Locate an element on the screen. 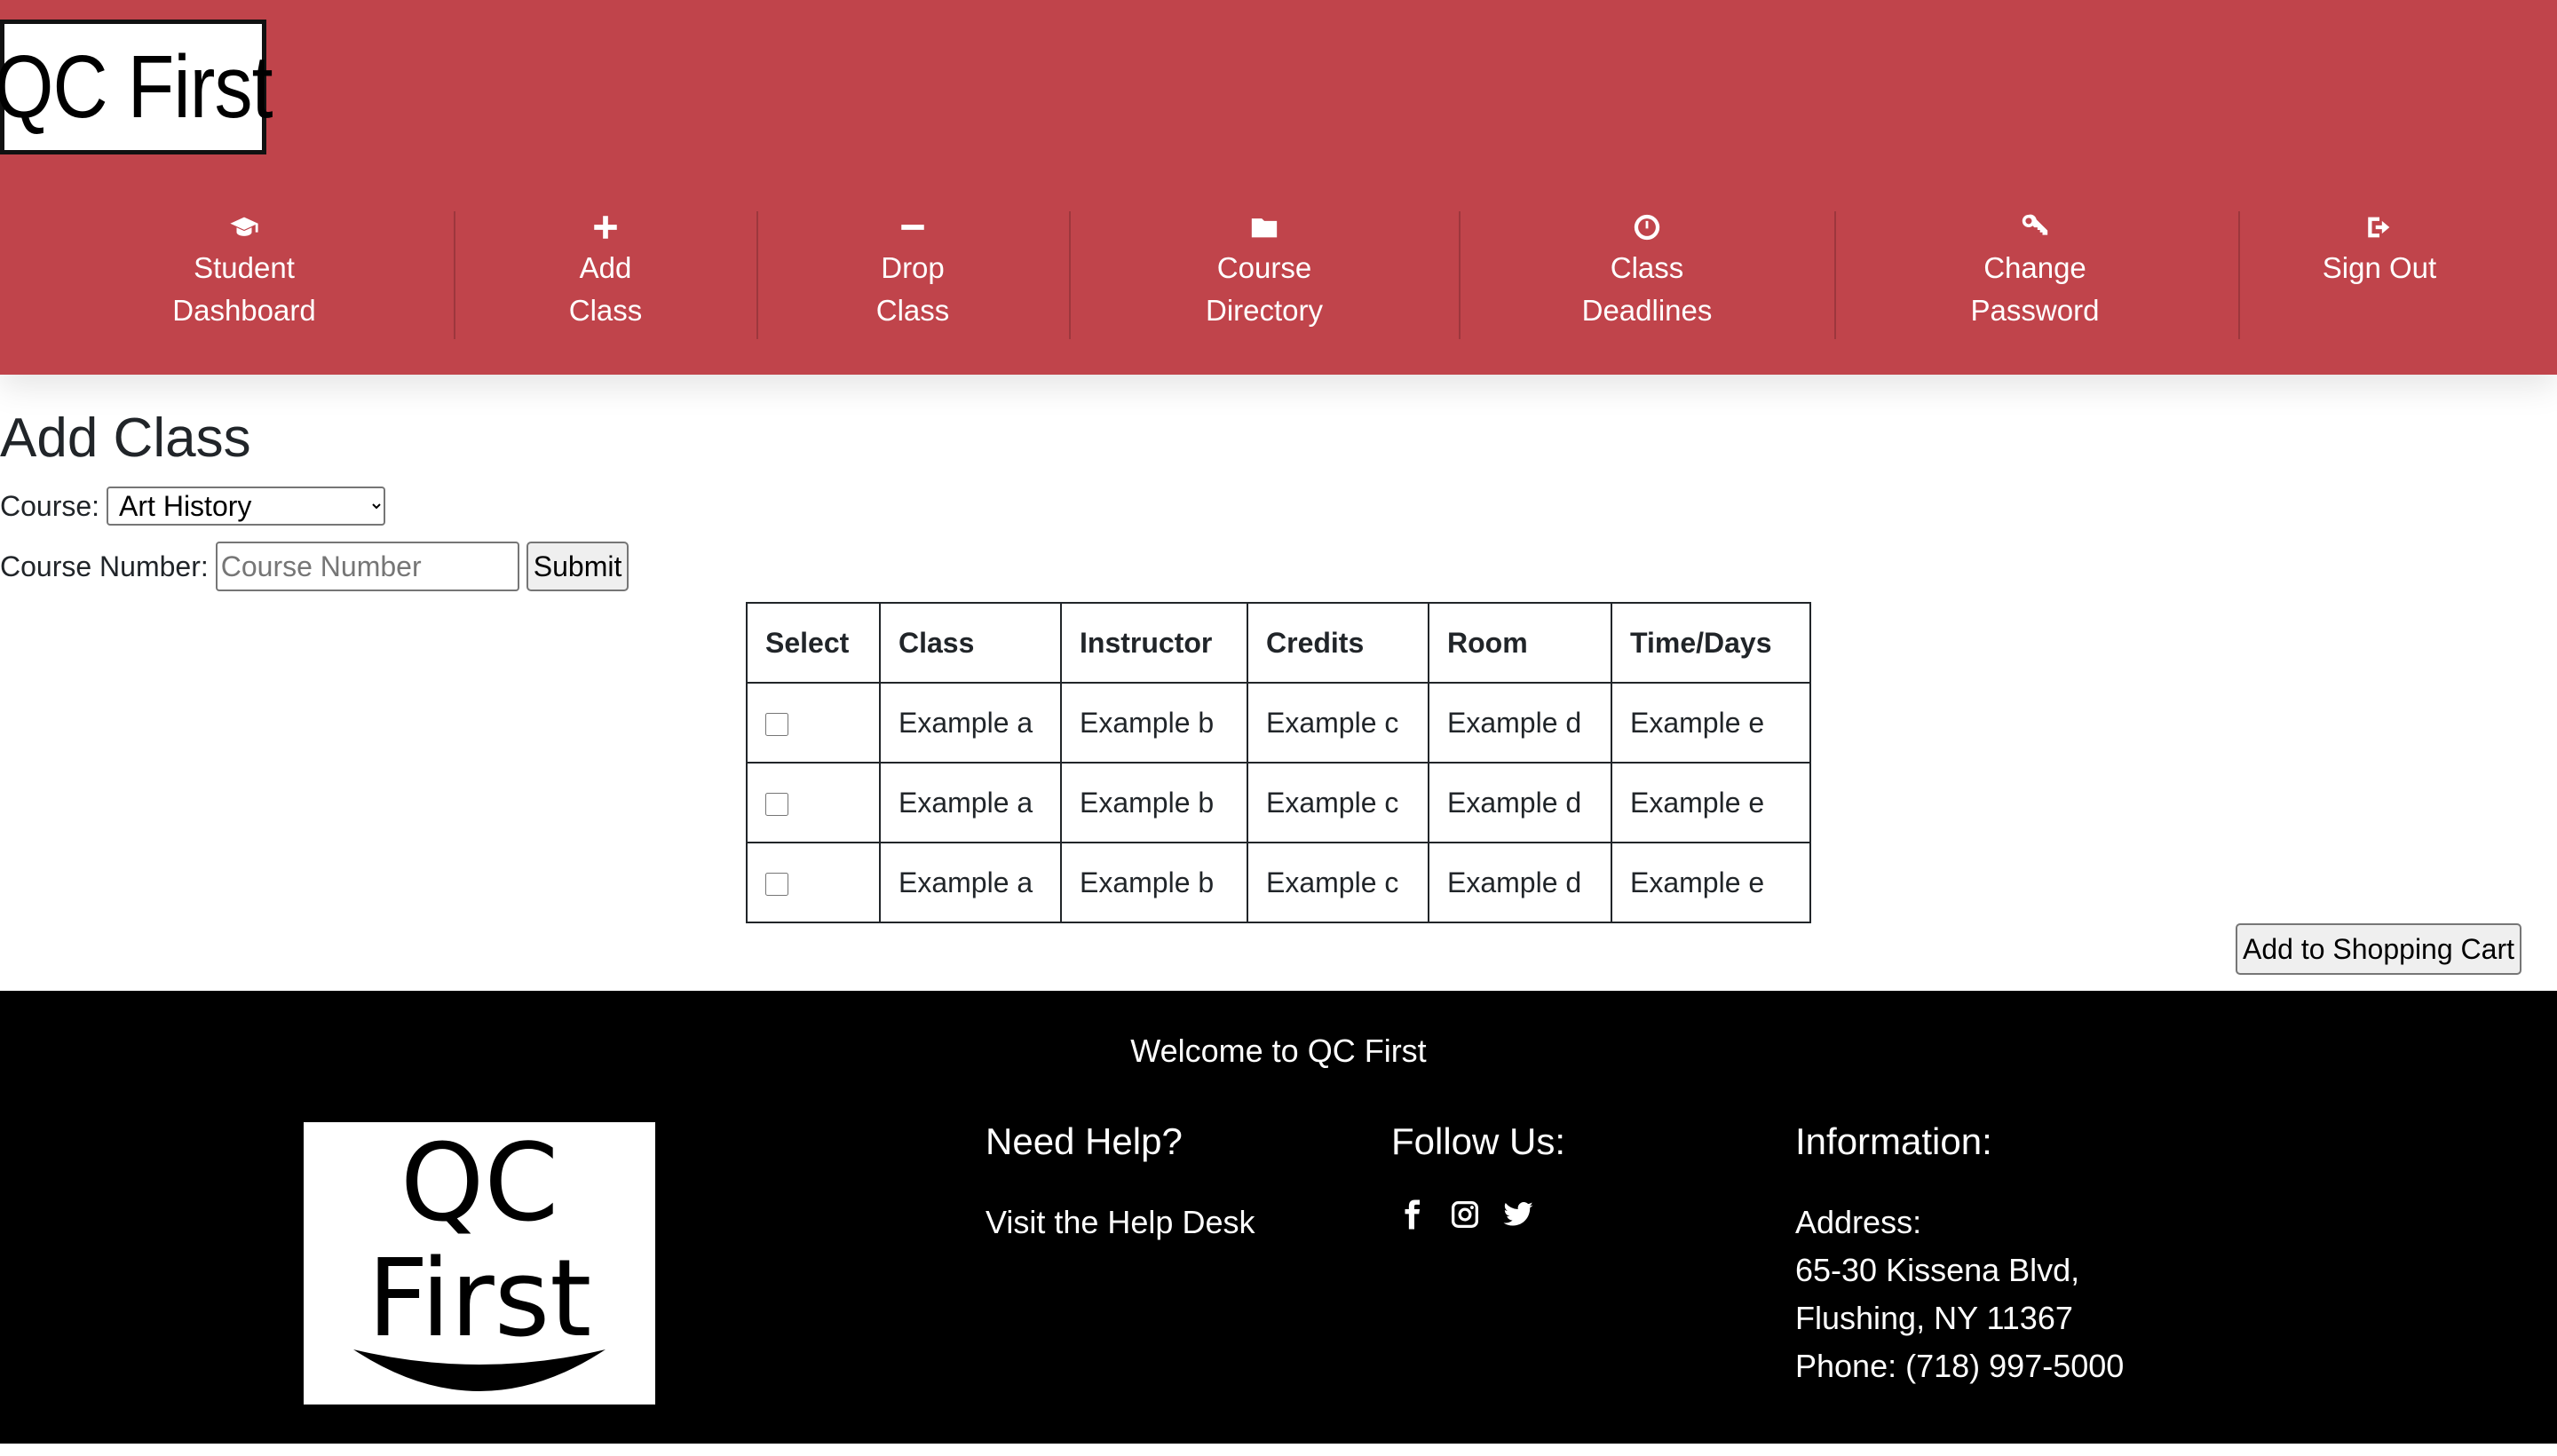 The width and height of the screenshot is (2557, 1456). nav-label-text: Course Directory is located at coordinates (1264, 289).